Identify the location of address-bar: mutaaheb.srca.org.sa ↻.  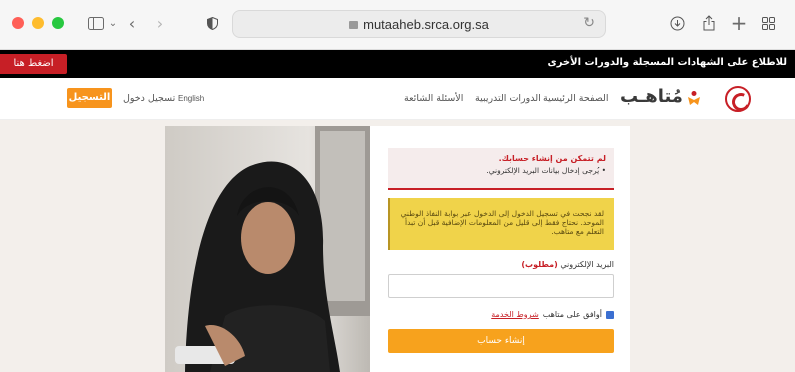
(419, 24).